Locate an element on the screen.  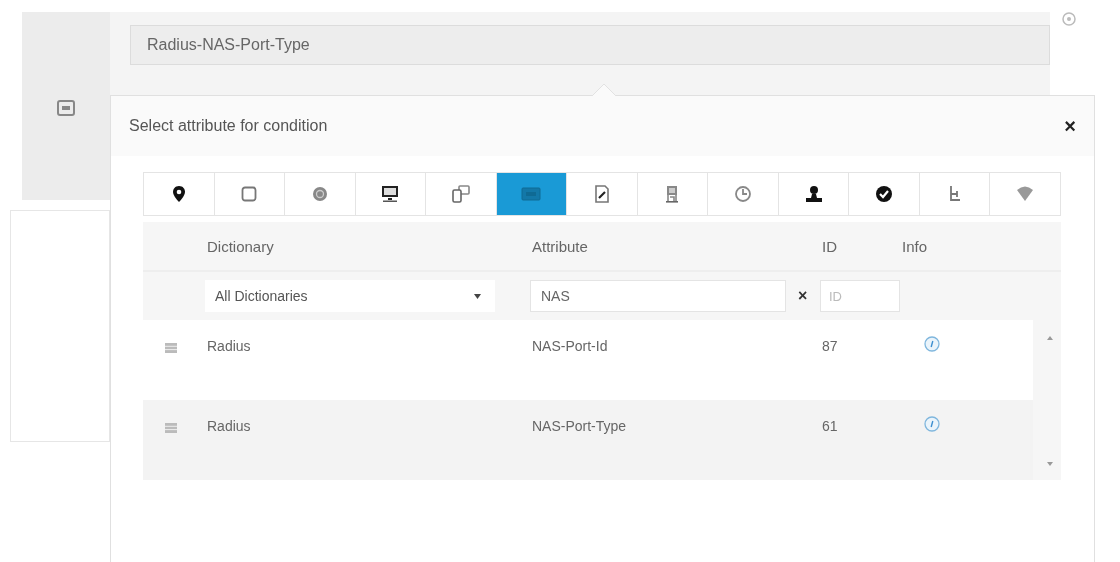
close-button: × is located at coordinates (1070, 126).